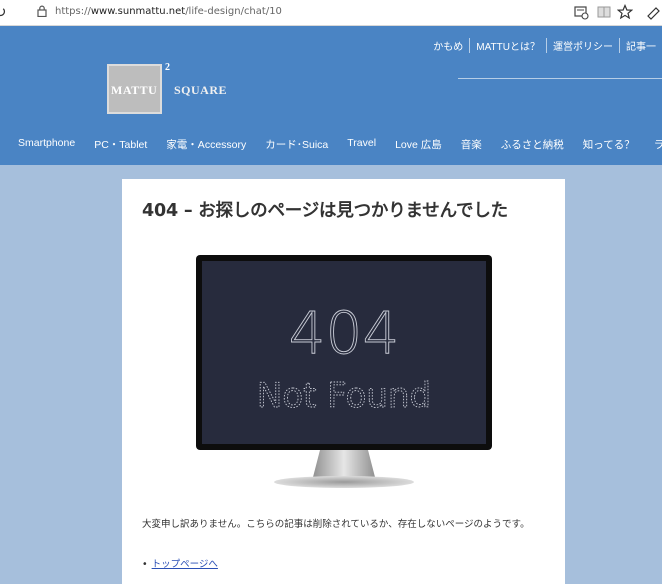 The width and height of the screenshot is (662, 584). I want to click on nav-item-appliances: 家電・Accessory, so click(206, 144).